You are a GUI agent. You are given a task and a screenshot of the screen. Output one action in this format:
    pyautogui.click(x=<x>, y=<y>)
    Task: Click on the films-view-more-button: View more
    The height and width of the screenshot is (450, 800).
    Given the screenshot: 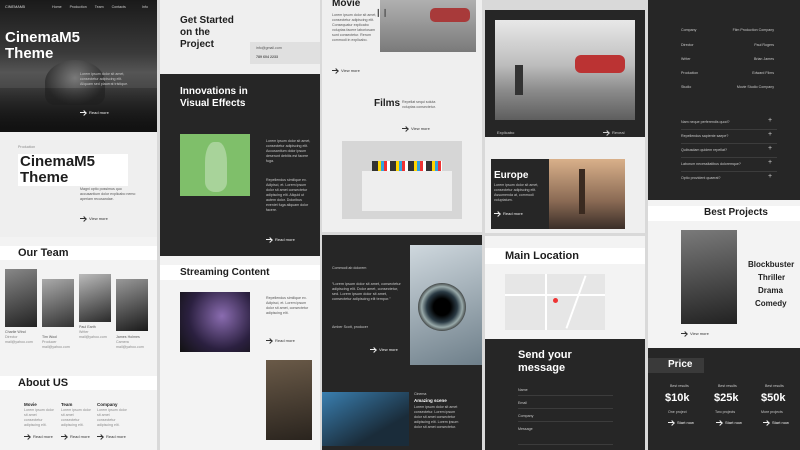 What is the action you would take?
    pyautogui.click(x=416, y=128)
    